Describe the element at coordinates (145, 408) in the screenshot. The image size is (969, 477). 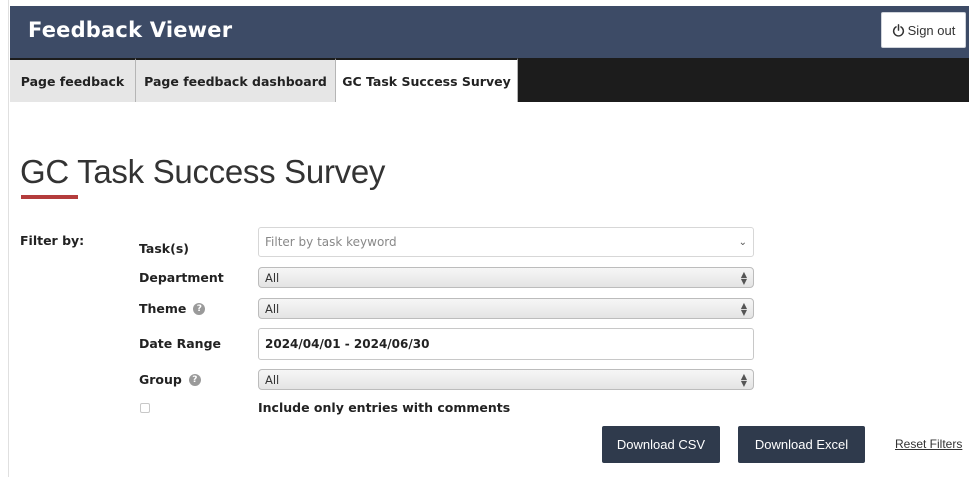
I see `comments-only-checkbox` at that location.